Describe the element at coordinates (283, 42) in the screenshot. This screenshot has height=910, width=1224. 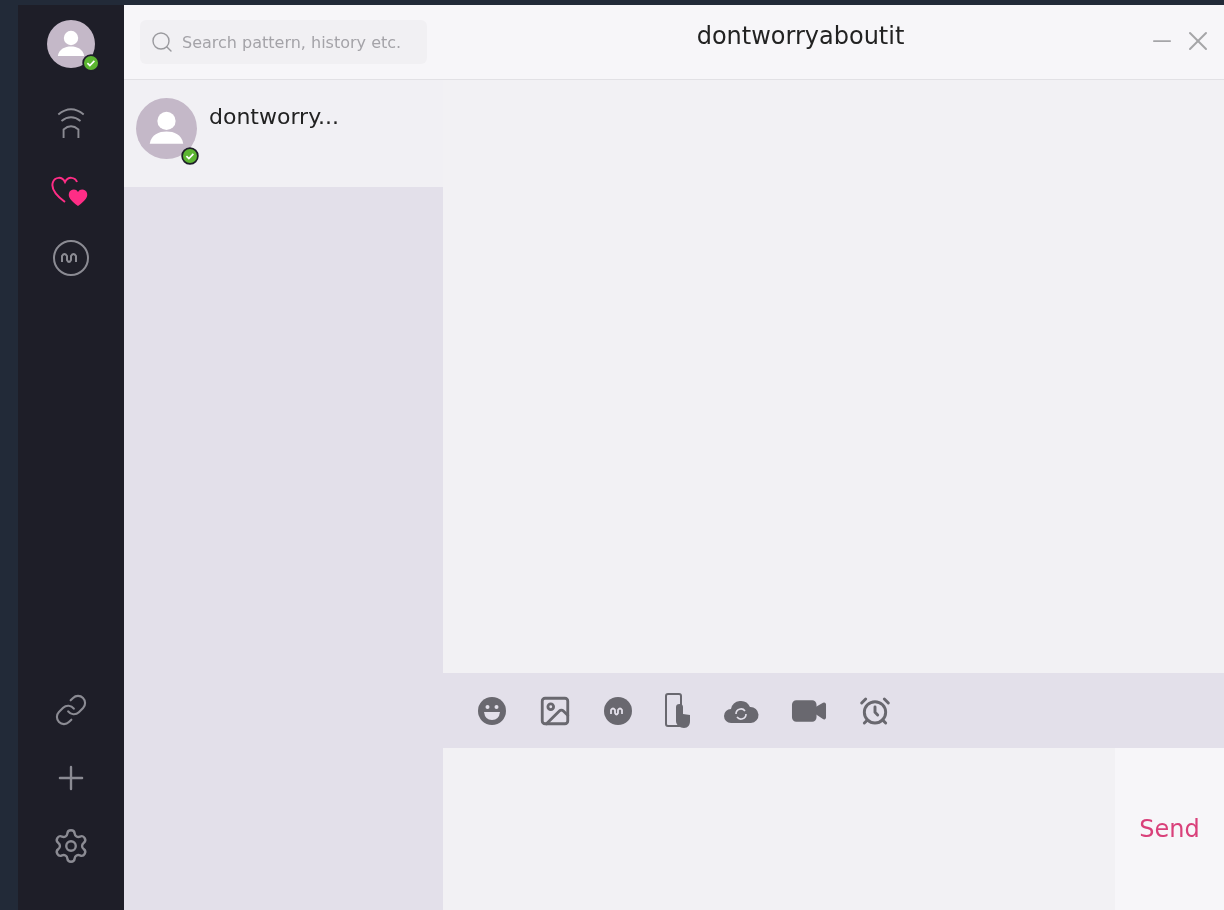
I see `search-field: Search pattern, history etc.` at that location.